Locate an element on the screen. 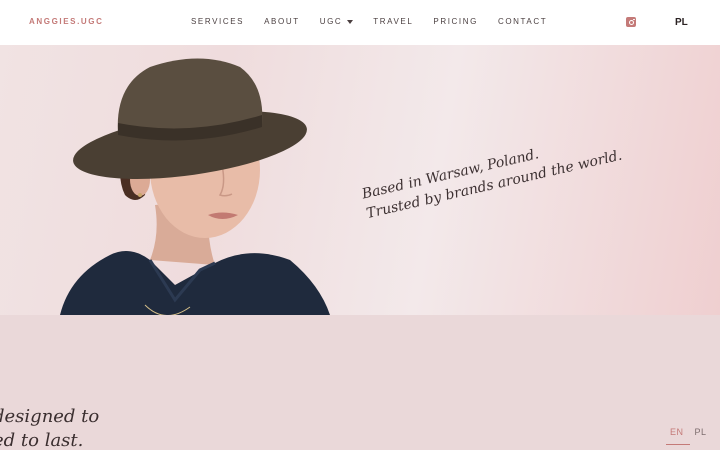  section-heading: designed to ed to last. is located at coordinates (49, 427).